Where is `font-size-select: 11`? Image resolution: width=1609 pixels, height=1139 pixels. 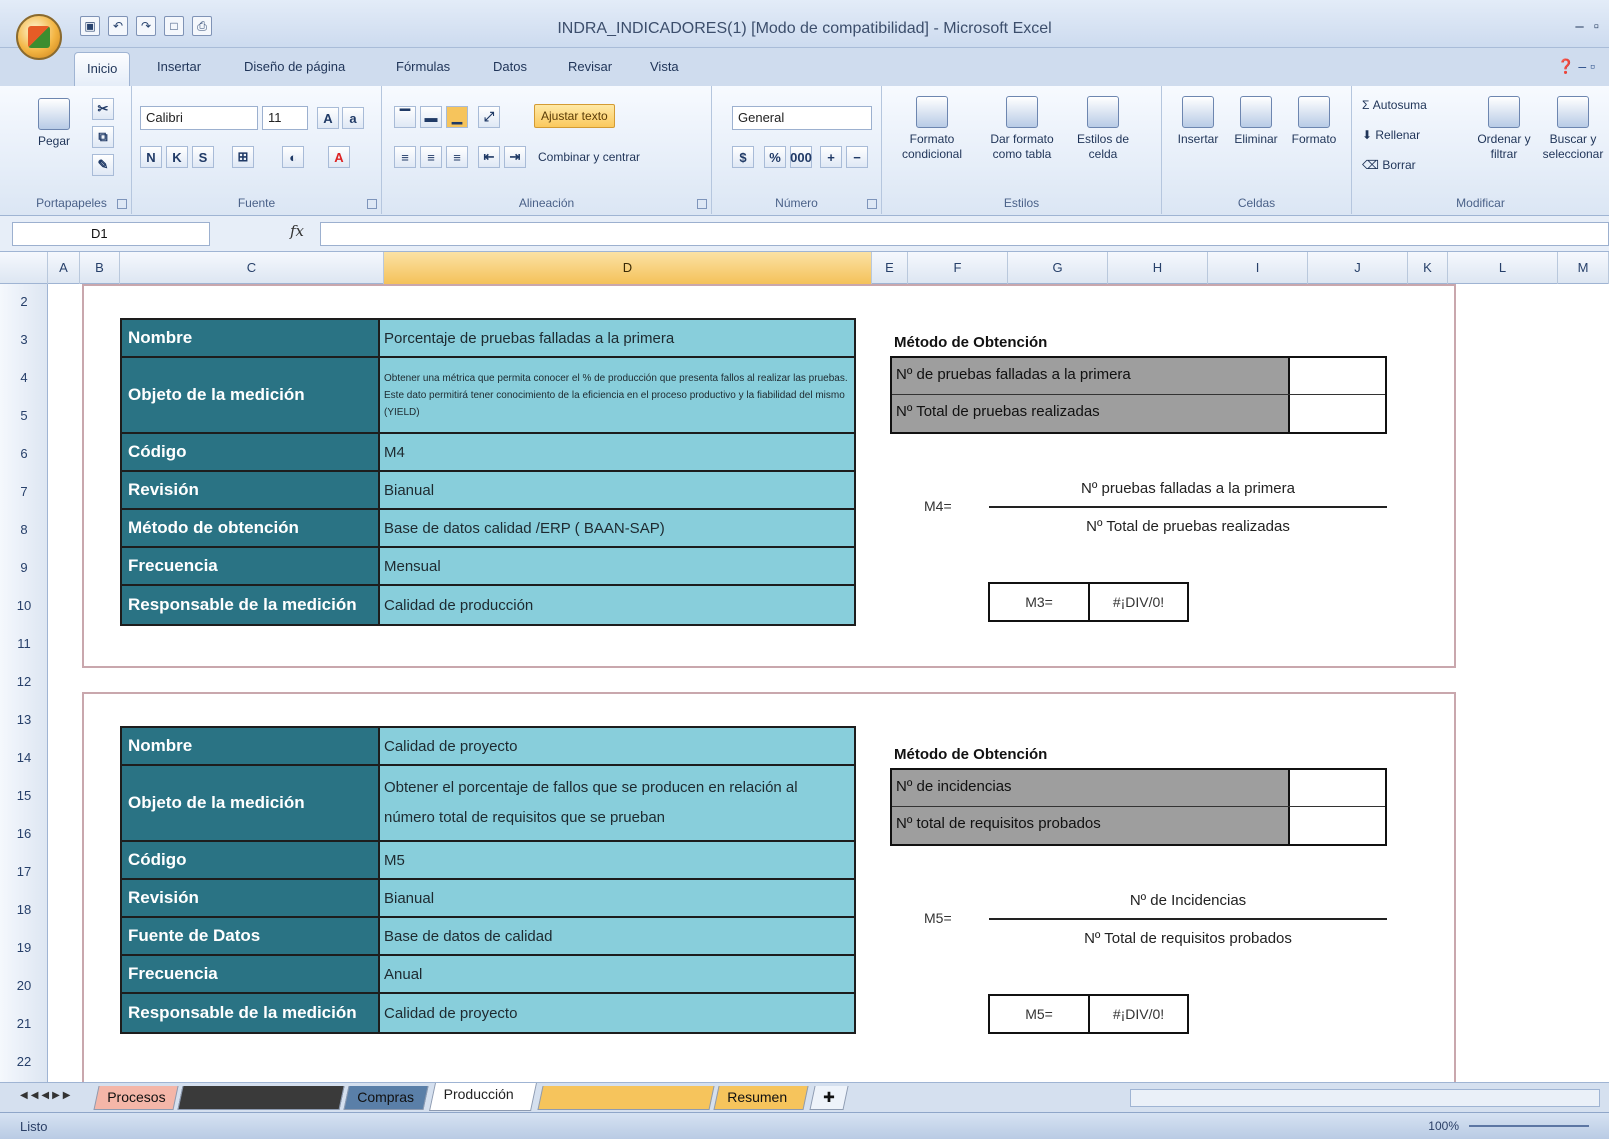 font-size-select: 11 is located at coordinates (285, 118).